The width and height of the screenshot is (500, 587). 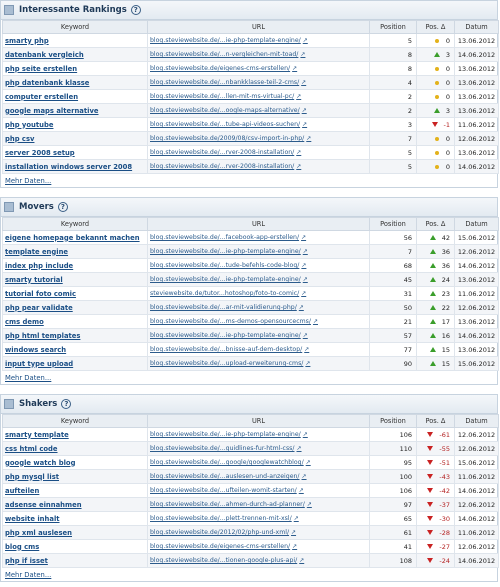 I want to click on keyword-link: smarty php, so click(x=75, y=40).